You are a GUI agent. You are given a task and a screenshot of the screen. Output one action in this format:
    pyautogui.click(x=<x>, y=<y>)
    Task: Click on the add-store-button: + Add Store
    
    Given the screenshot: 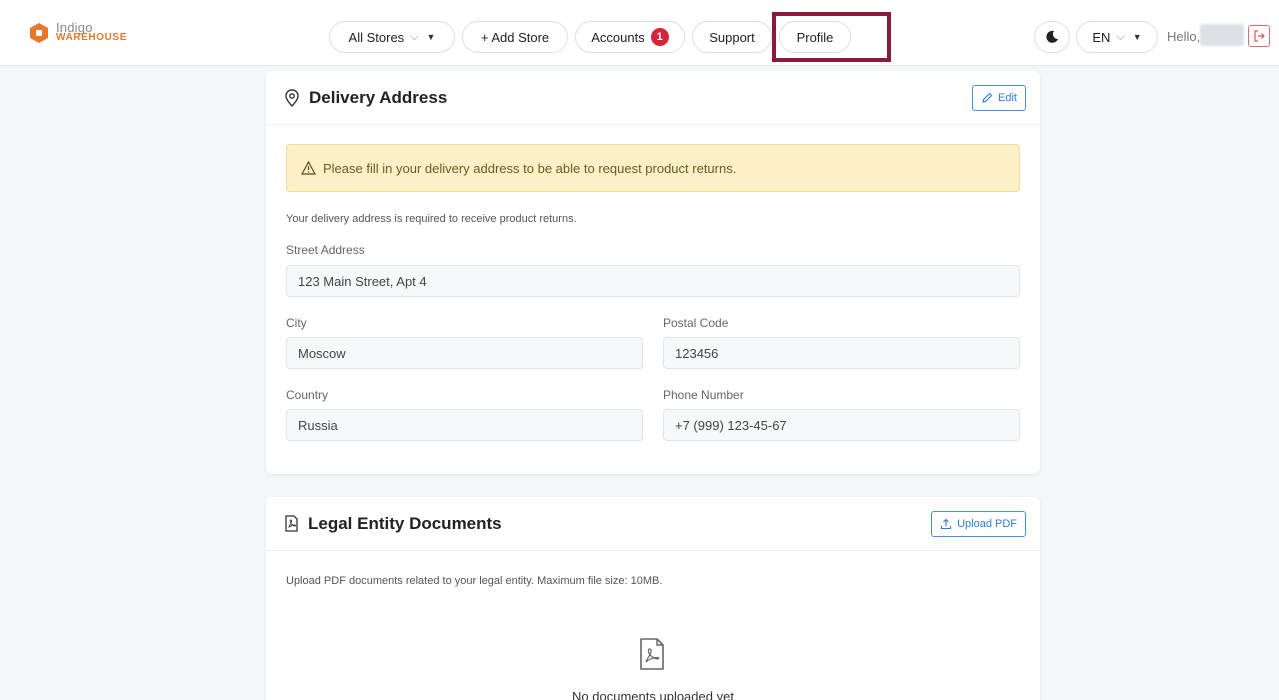 What is the action you would take?
    pyautogui.click(x=515, y=37)
    